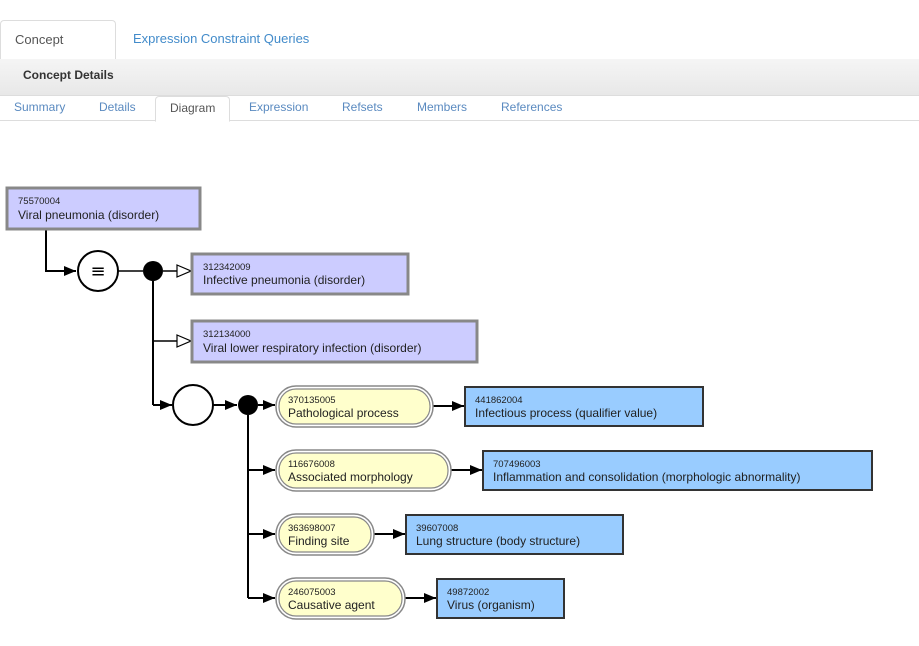  What do you see at coordinates (468, 592) in the screenshot?
I see `value-concept-id: 49872002` at bounding box center [468, 592].